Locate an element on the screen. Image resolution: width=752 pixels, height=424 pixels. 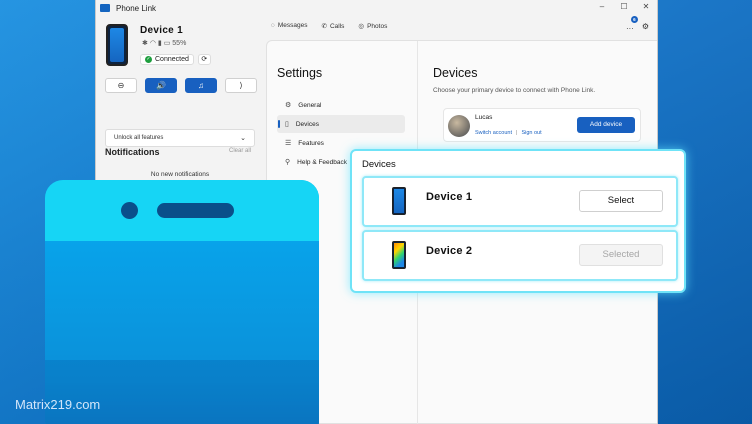
cast-button: ⟩ is located at coordinates (241, 85).